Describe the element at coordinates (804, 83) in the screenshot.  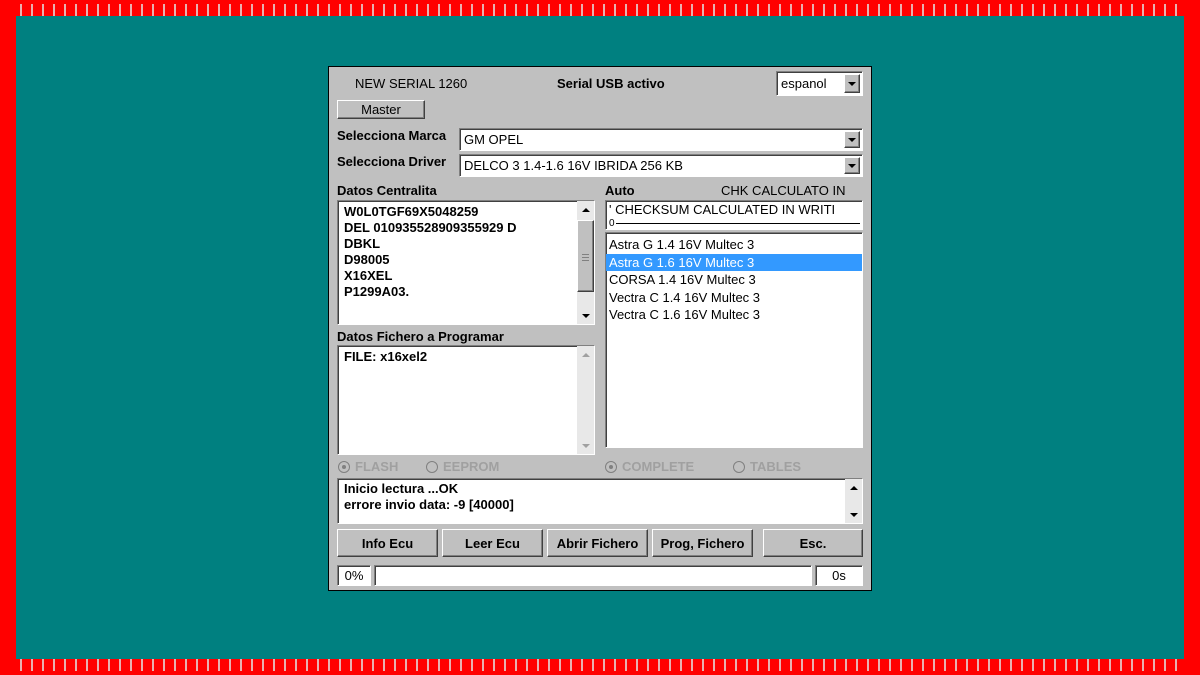
I see `language-value: espanol` at that location.